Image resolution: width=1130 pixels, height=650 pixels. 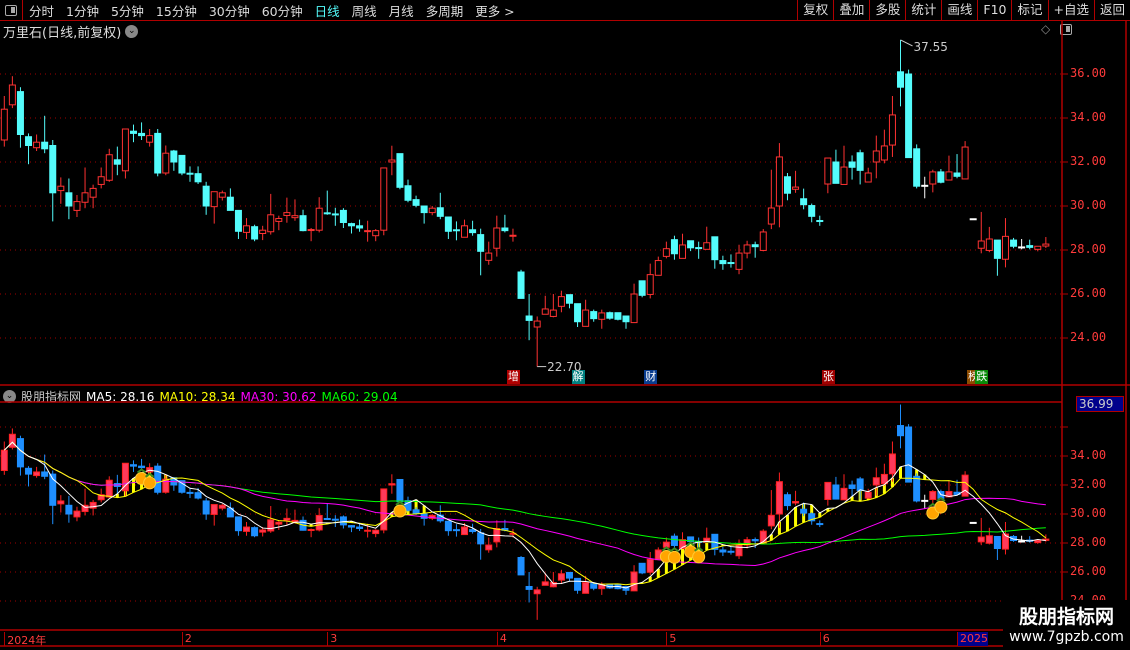 I want to click on axis-label-bottom: 34.00, so click(x=1088, y=455).